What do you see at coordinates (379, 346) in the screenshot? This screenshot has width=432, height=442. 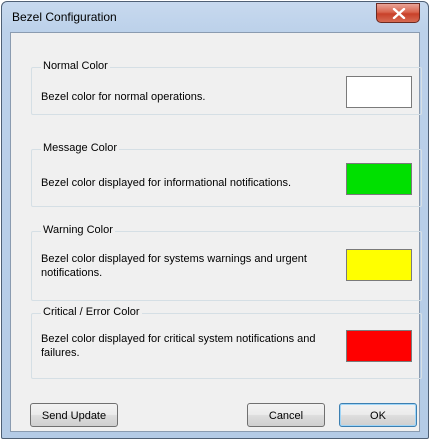 I see `critical-error-color-swatch` at bounding box center [379, 346].